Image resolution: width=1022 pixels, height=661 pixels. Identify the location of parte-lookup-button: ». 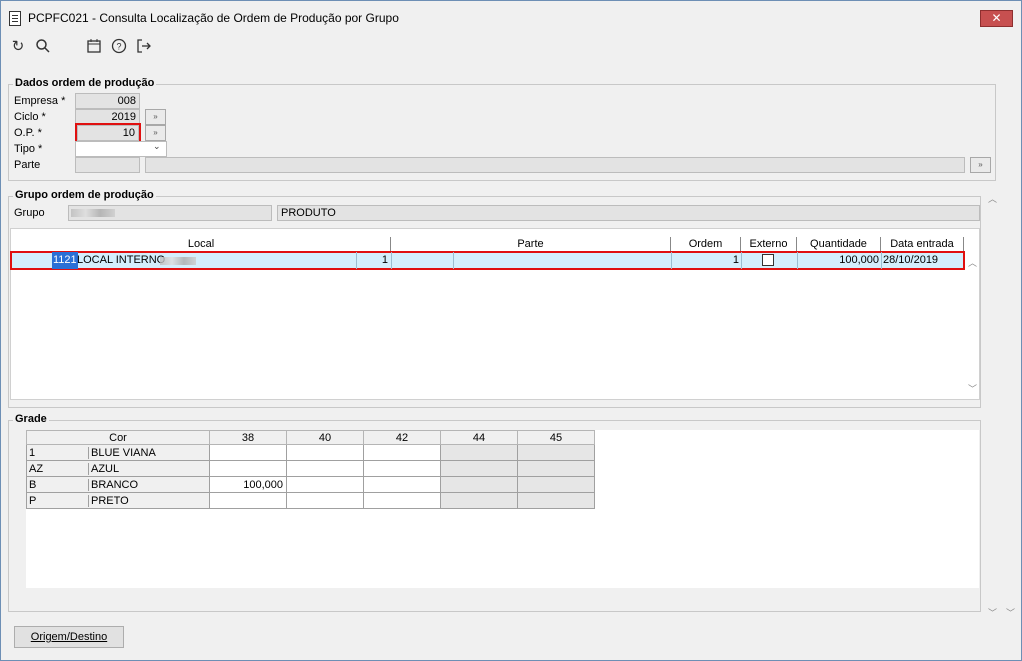
(980, 165).